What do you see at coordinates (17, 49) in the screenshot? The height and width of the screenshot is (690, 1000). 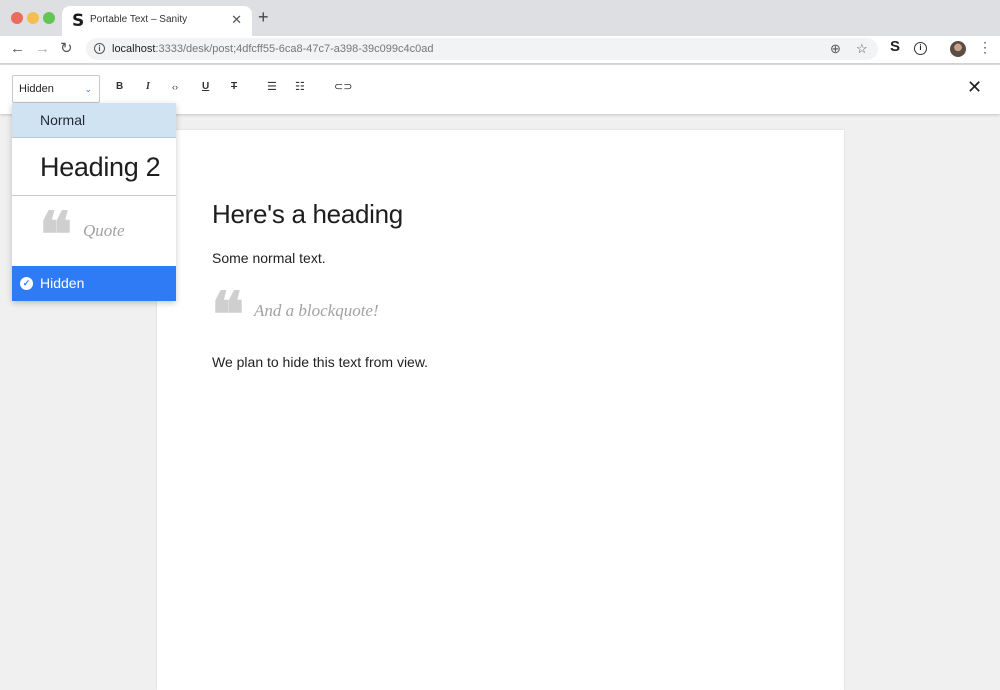 I see `back-icon: ←` at bounding box center [17, 49].